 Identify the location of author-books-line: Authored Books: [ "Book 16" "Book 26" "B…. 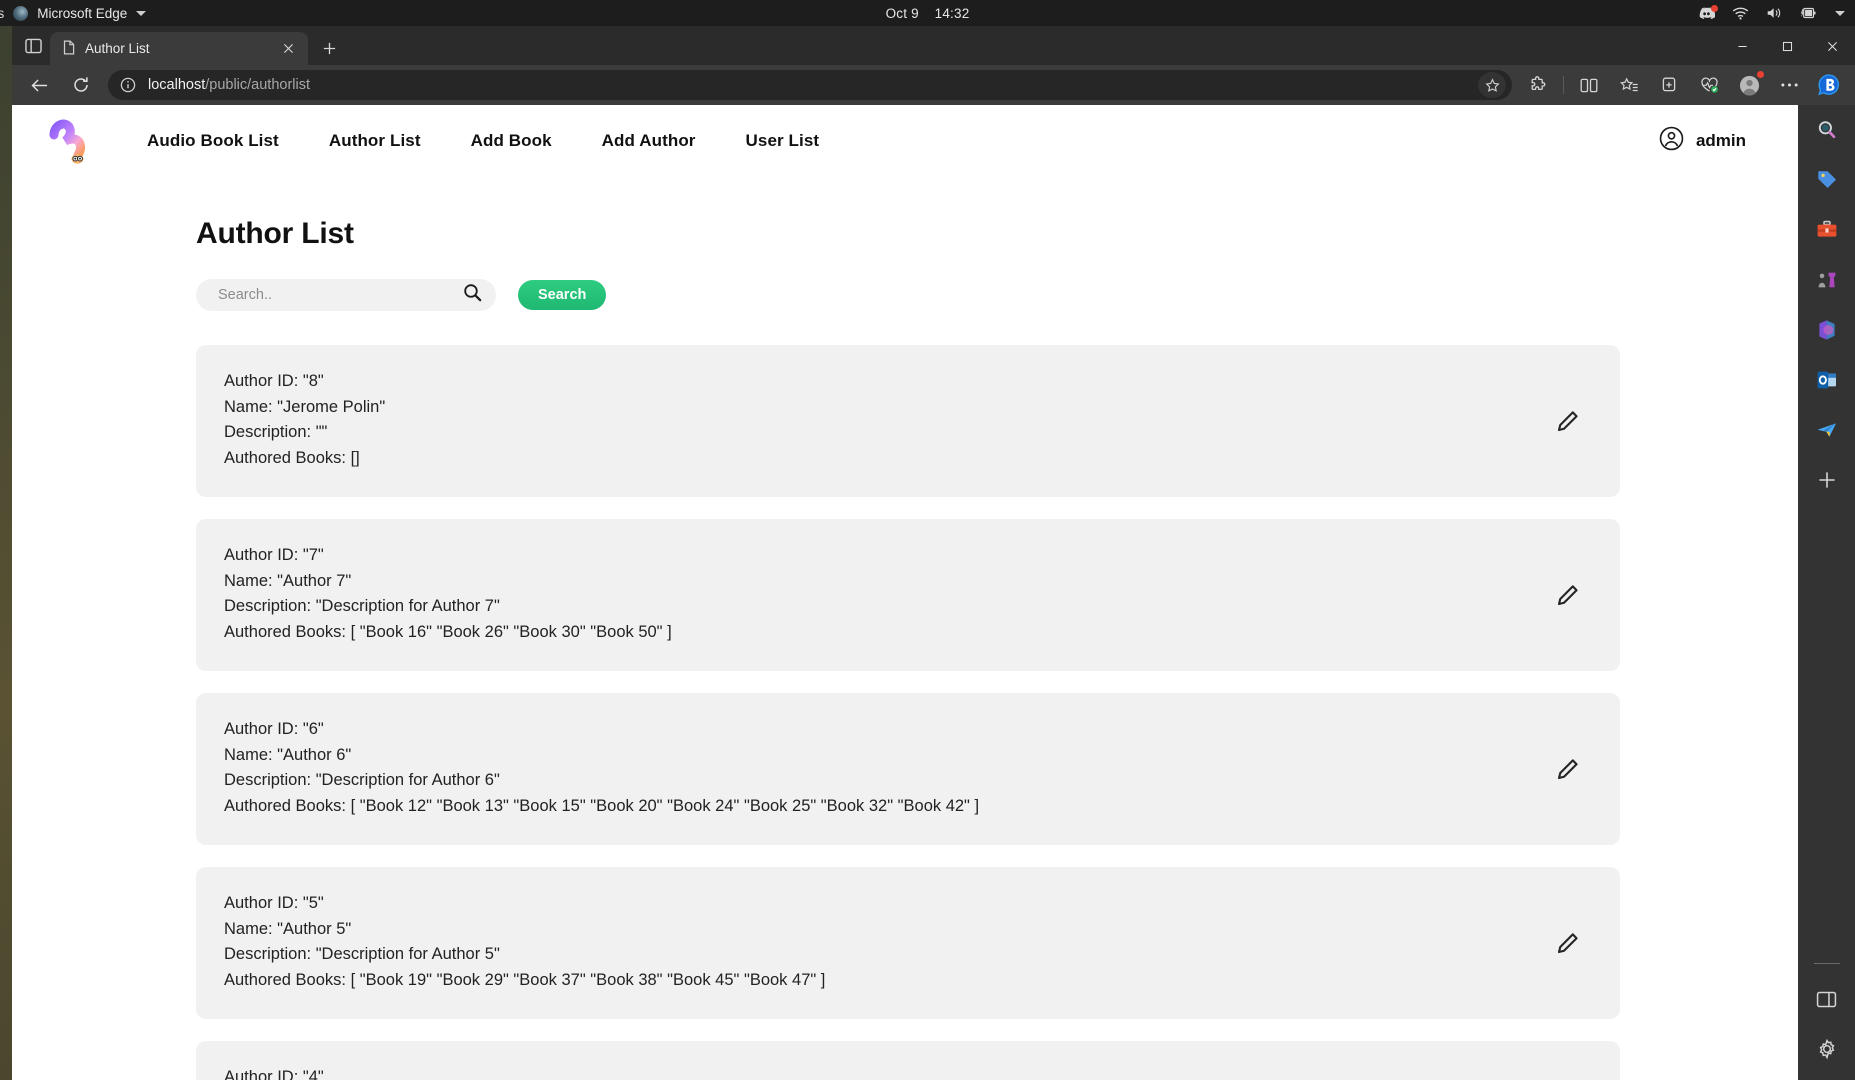
(448, 631).